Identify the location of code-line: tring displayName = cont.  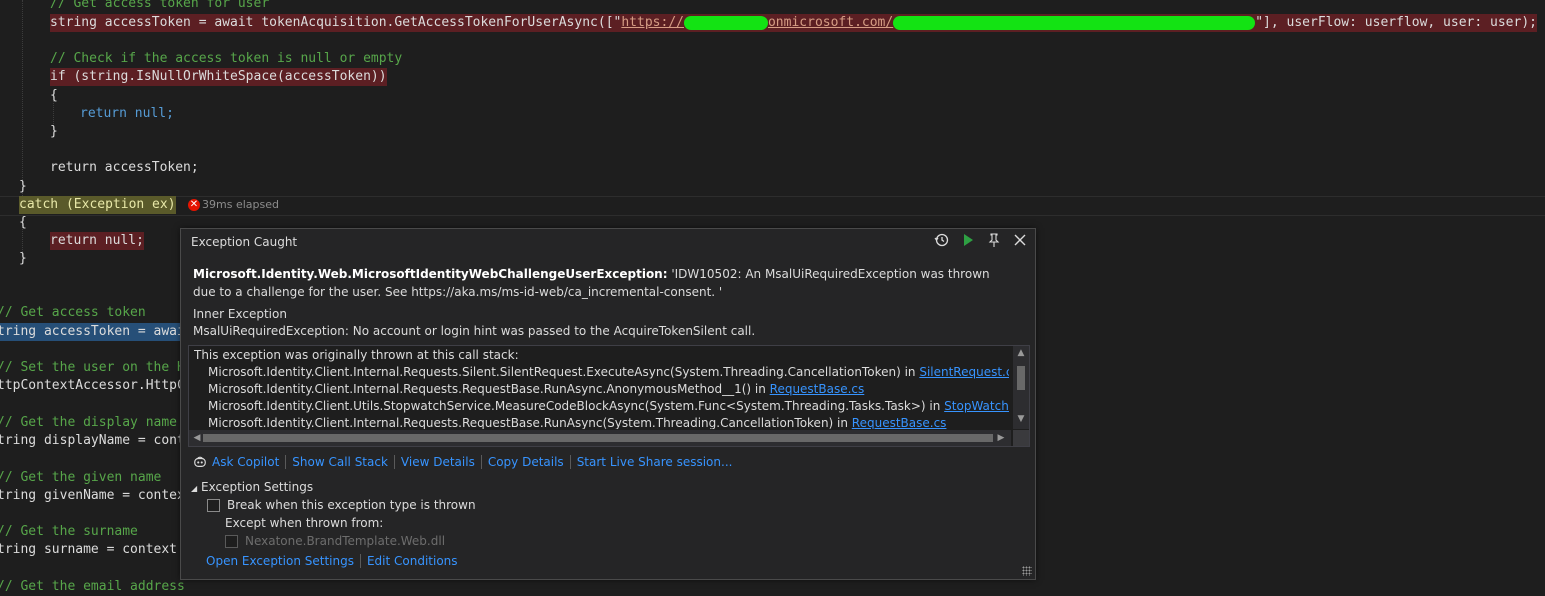
(92, 440).